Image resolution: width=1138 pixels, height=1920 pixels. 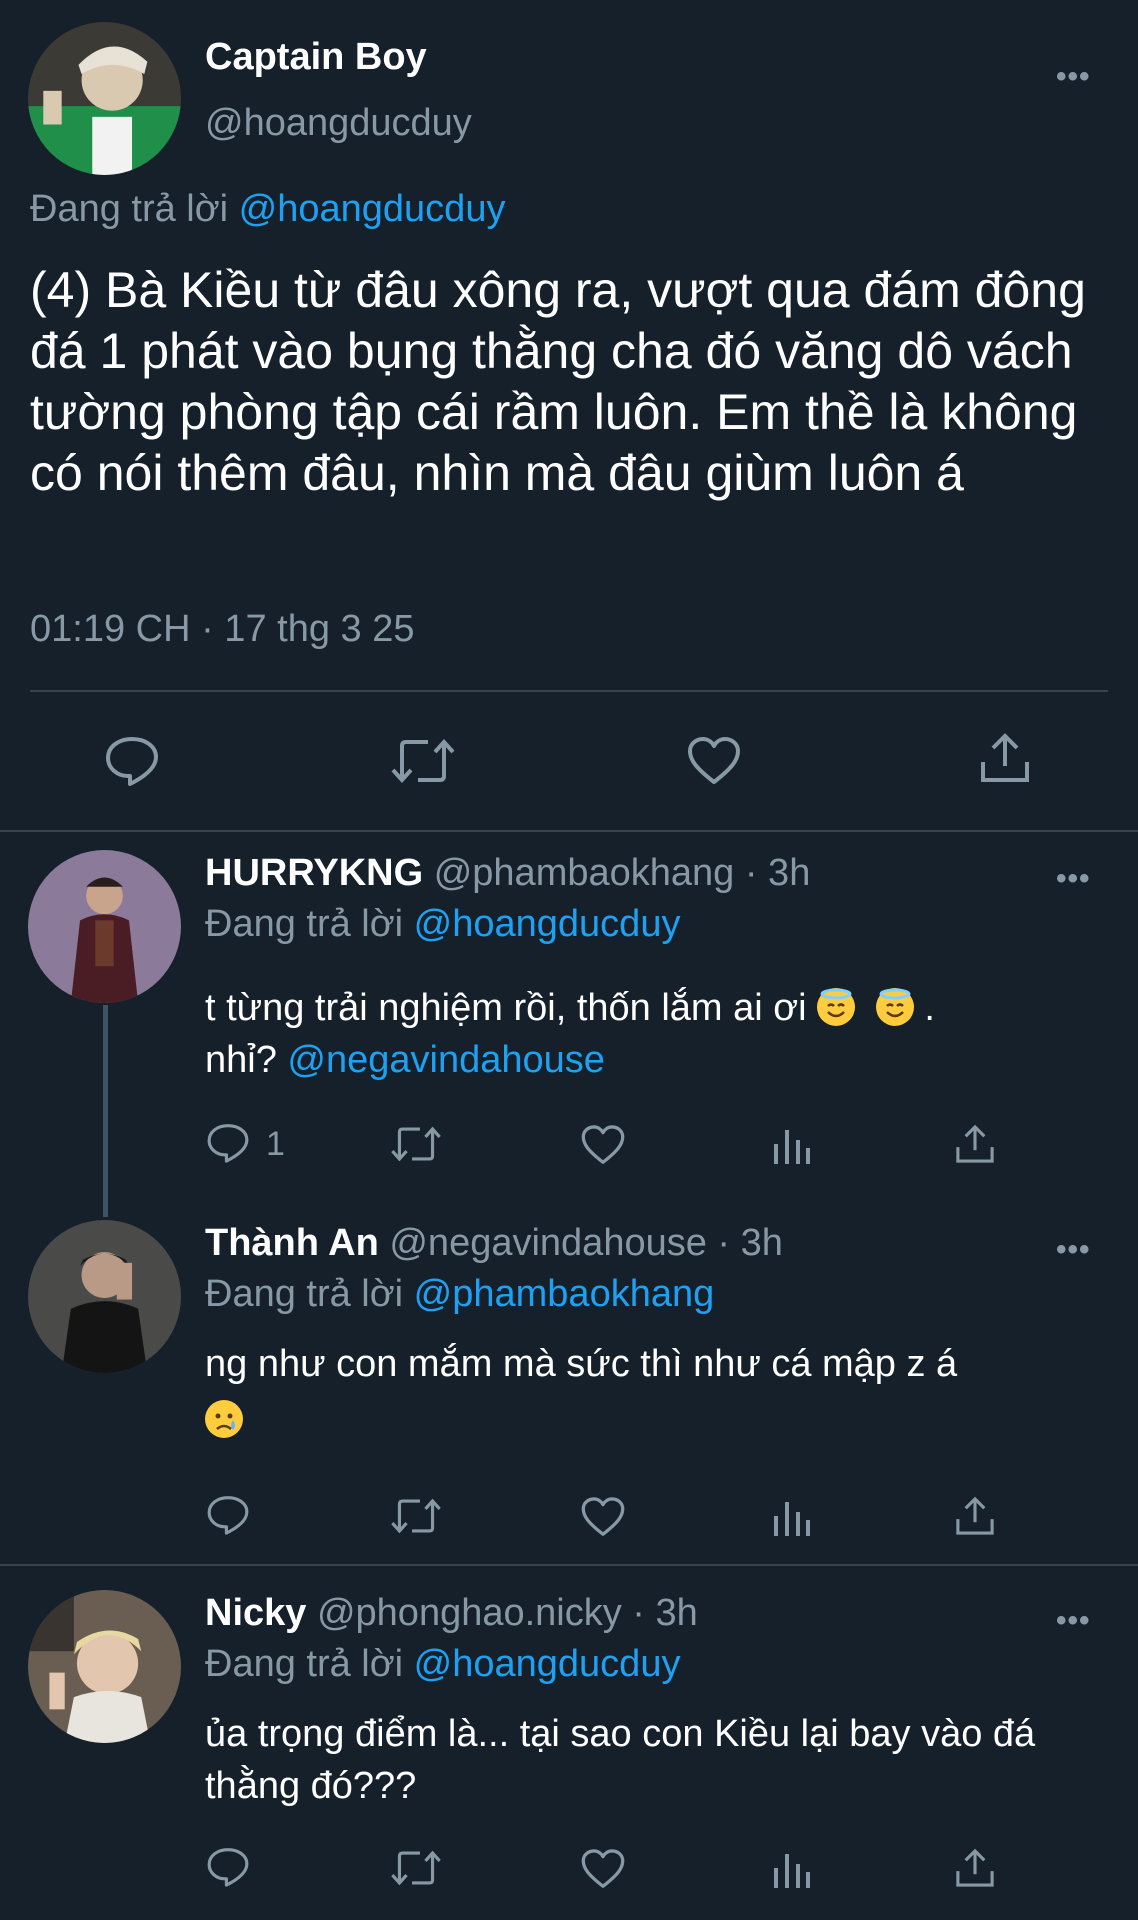 What do you see at coordinates (338, 123) in the screenshot?
I see `user-handle: @hoangducduy` at bounding box center [338, 123].